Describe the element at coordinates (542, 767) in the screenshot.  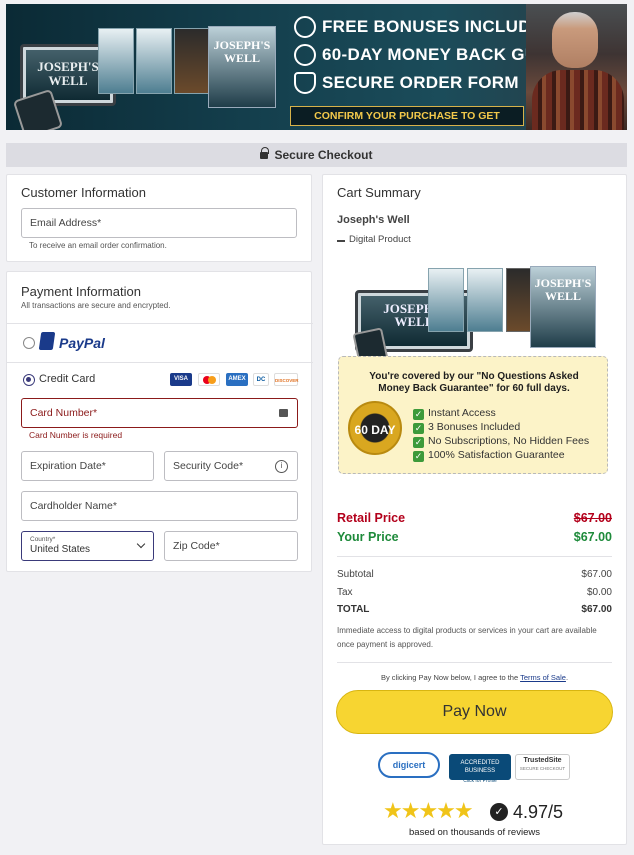
I see `trustedsite-badge: TrustedSite SECURE CHECKOUT` at that location.